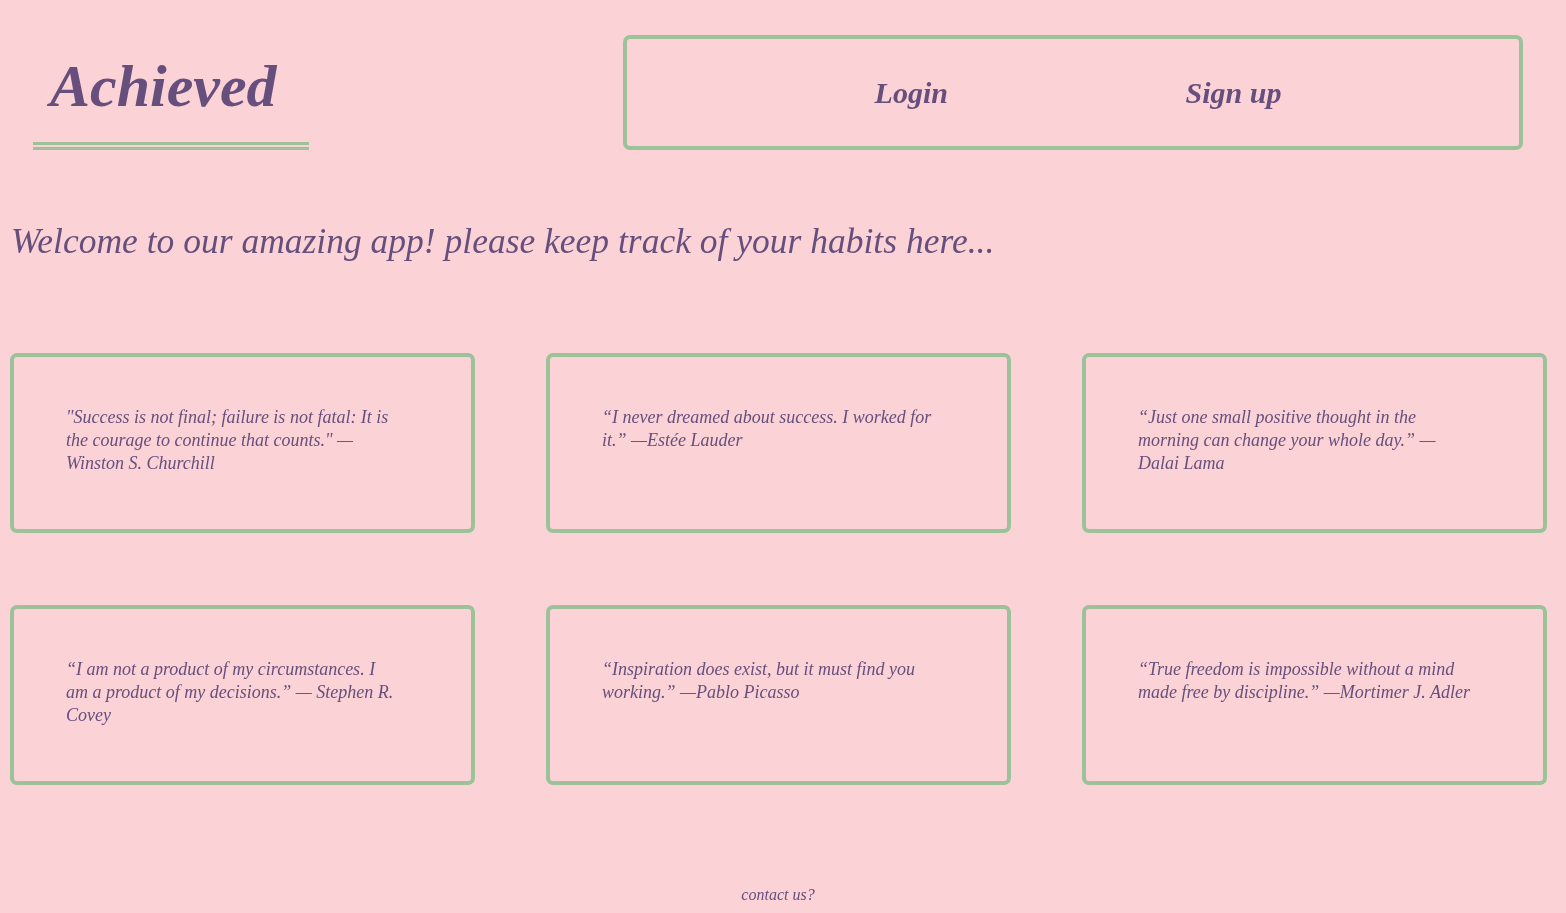 The height and width of the screenshot is (913, 1566). What do you see at coordinates (1304, 680) in the screenshot?
I see `quote-text: “True freedom is impossible without a mind made free by discipline.” —Mortimer J. Adler` at bounding box center [1304, 680].